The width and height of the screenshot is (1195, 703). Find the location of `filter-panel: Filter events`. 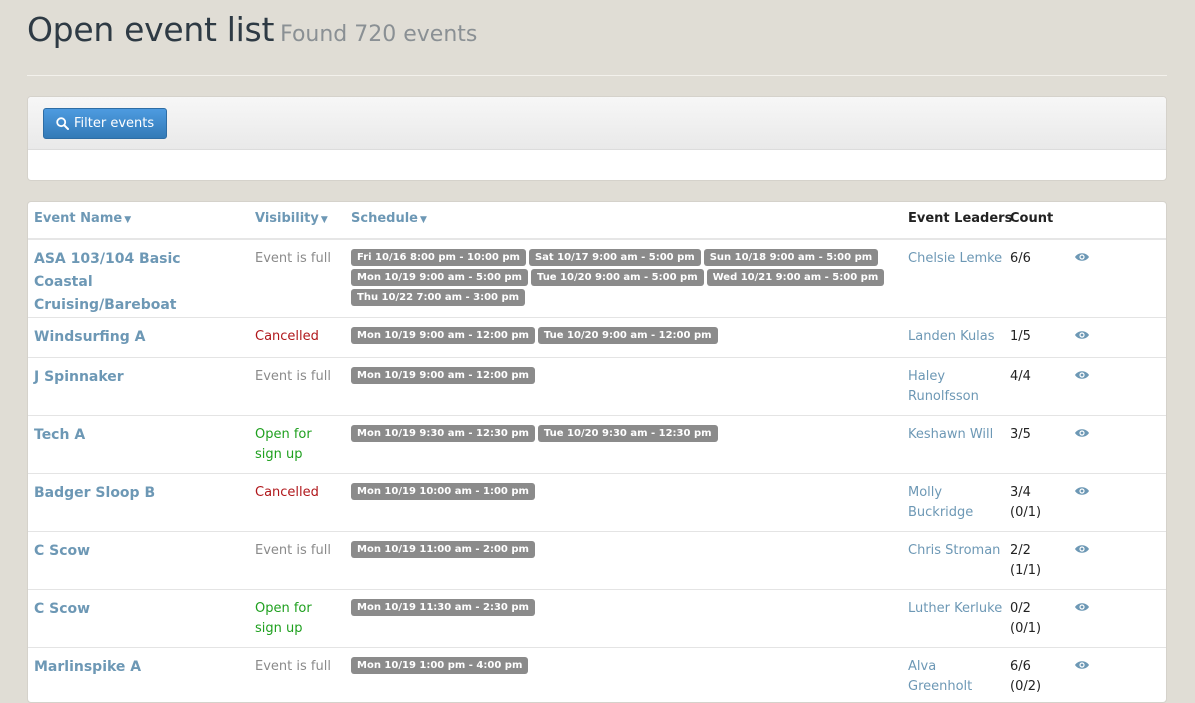

filter-panel: Filter events is located at coordinates (597, 138).